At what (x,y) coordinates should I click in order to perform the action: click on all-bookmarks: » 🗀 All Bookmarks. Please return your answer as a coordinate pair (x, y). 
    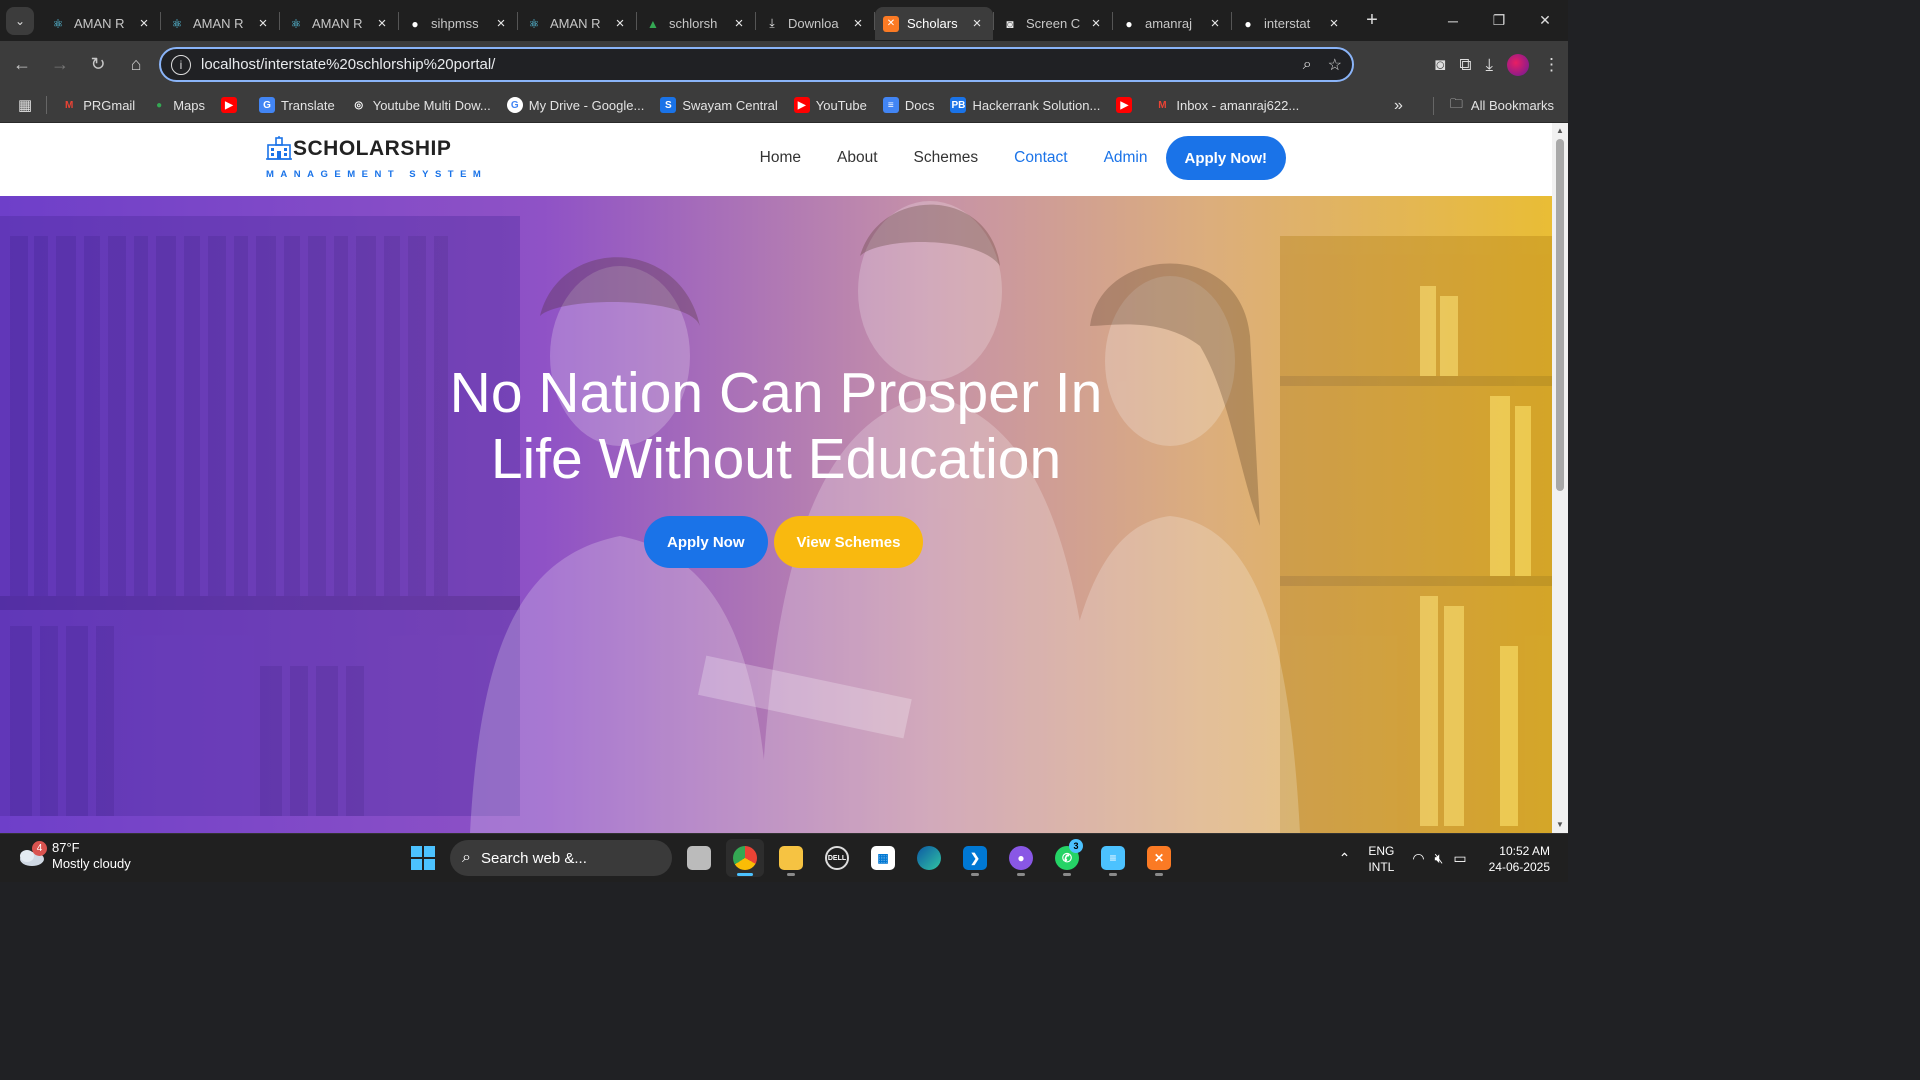
    Looking at the image, I should click on (1474, 105).